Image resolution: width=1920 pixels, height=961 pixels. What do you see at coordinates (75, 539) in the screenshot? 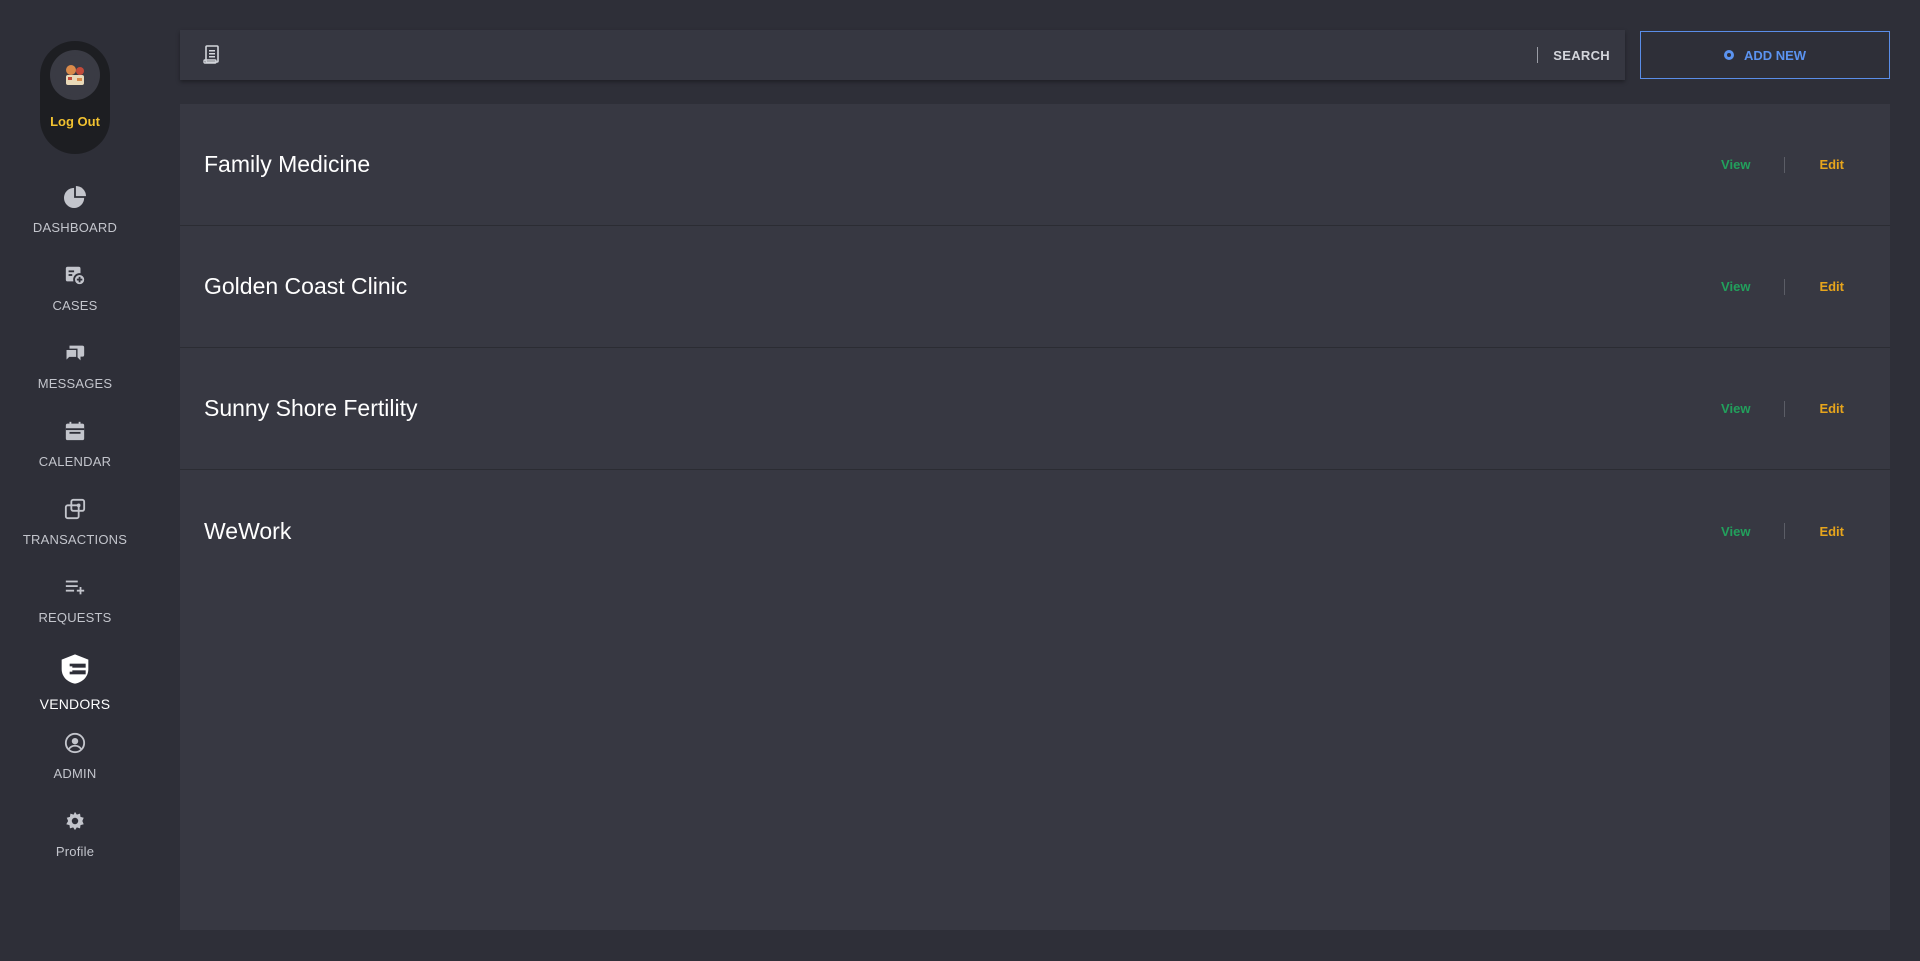
I see `sidebar-item-label: TRANSACTIONS` at bounding box center [75, 539].